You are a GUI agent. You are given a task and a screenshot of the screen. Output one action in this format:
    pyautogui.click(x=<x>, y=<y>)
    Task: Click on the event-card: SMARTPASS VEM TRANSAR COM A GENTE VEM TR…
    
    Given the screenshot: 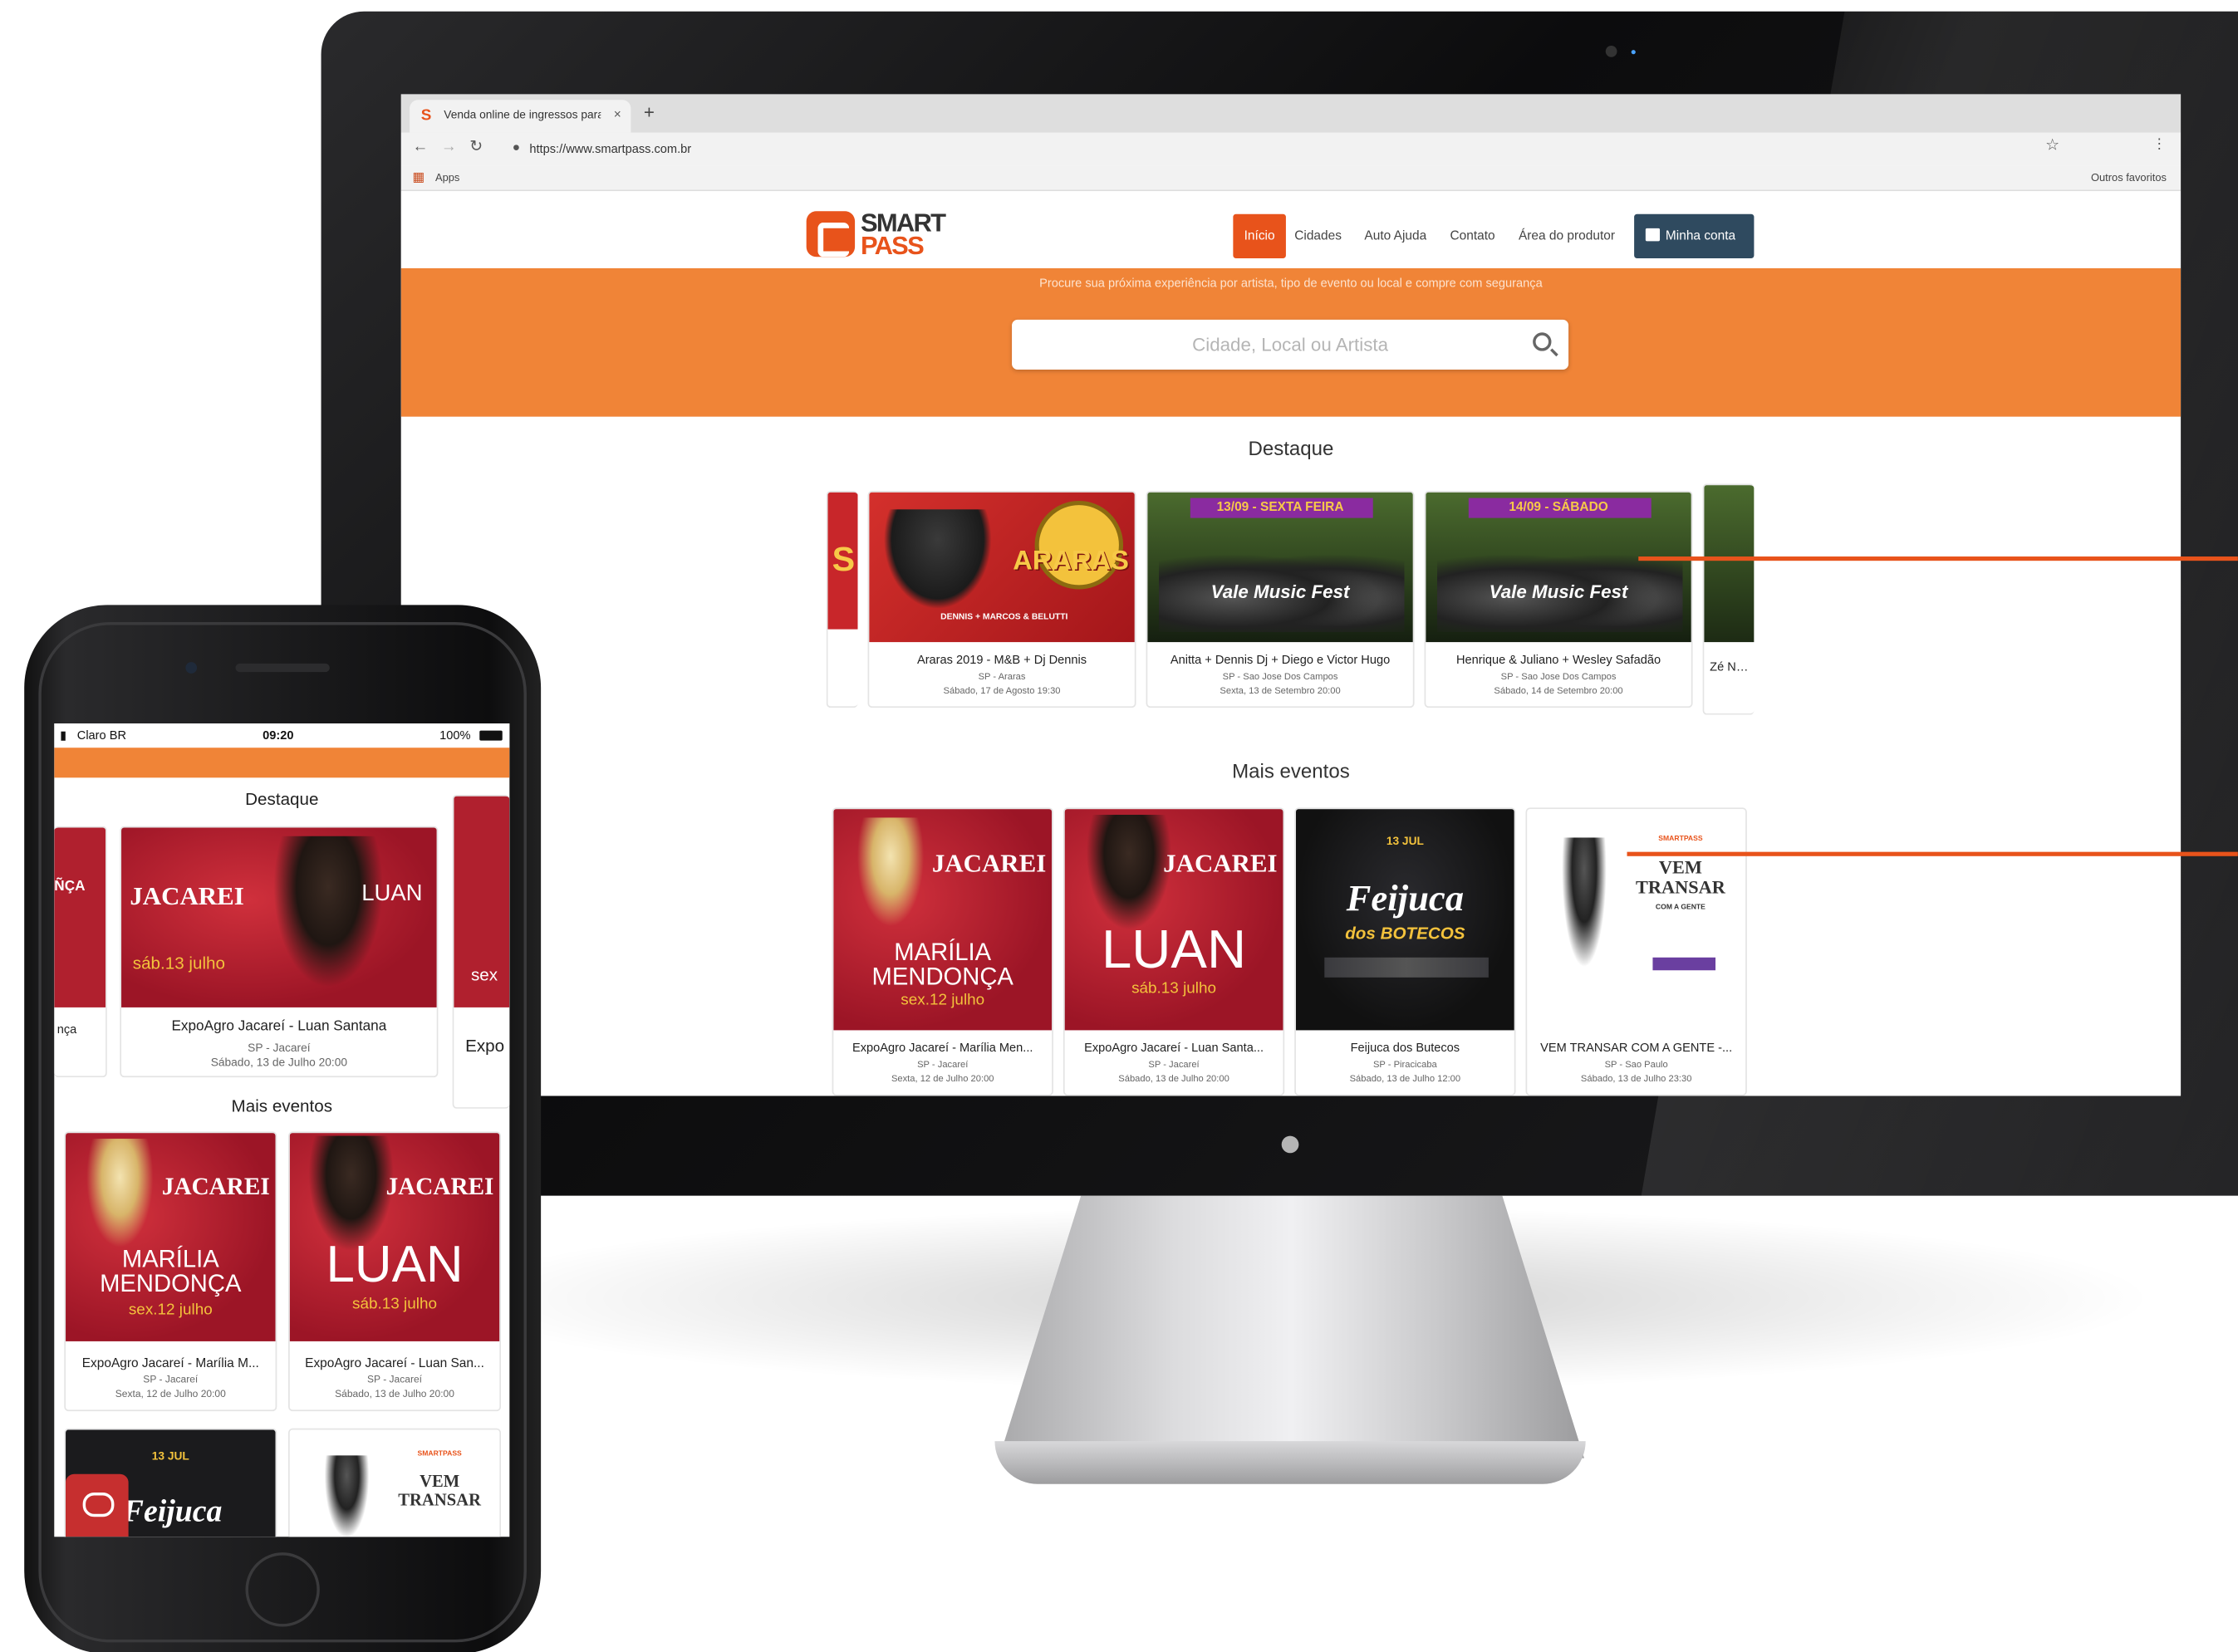 What is the action you would take?
    pyautogui.click(x=1636, y=951)
    